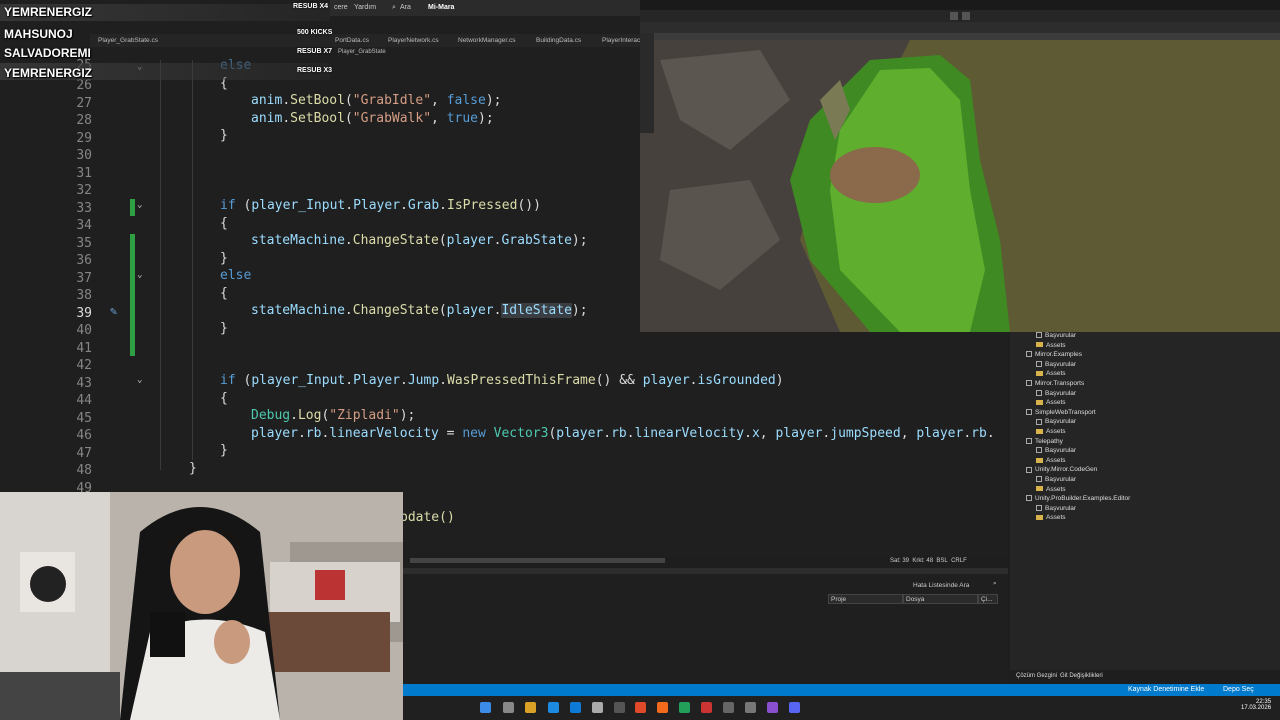 Image resolution: width=1280 pixels, height=720 pixels. Describe the element at coordinates (1256, 705) in the screenshot. I see `system-clock: 22:35 17.03.2026` at that location.